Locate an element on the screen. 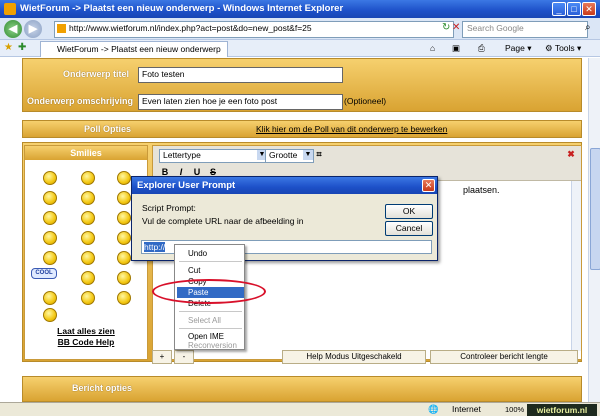  ok-button: OK is located at coordinates (409, 211).